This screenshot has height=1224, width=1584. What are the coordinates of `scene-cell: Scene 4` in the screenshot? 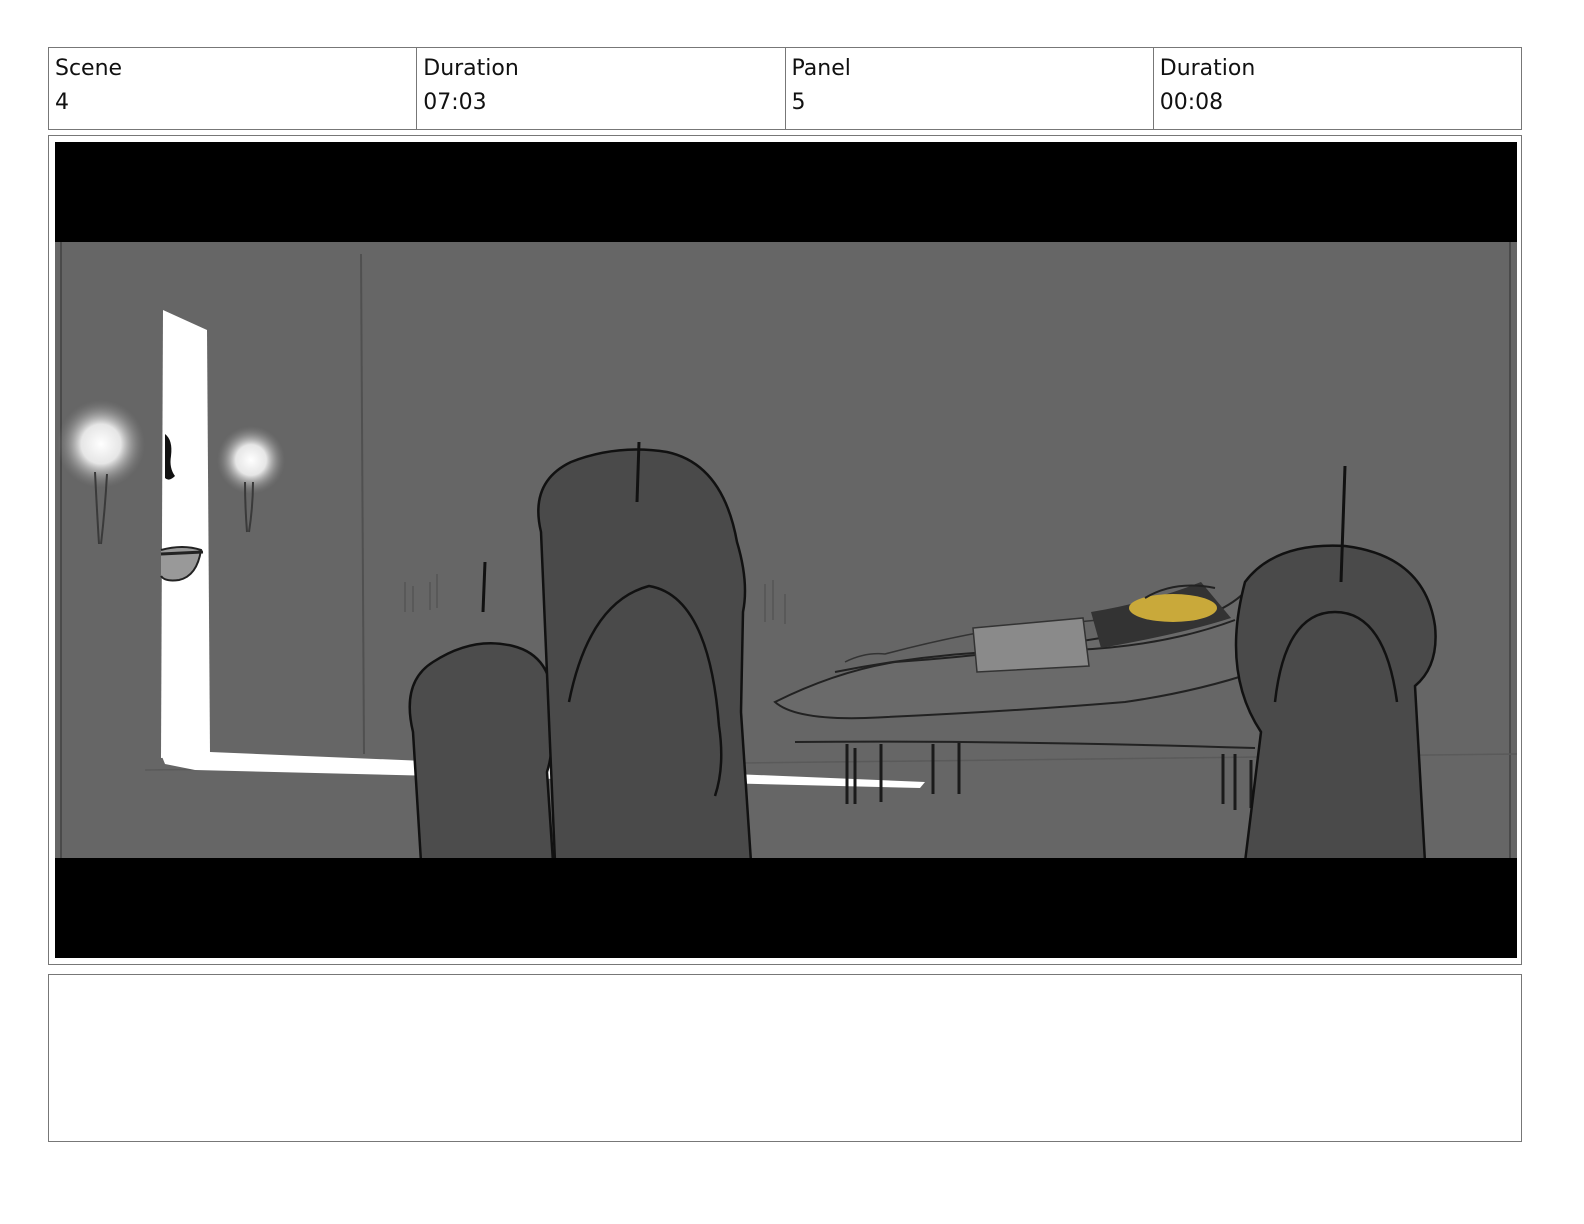 It's located at (232, 88).